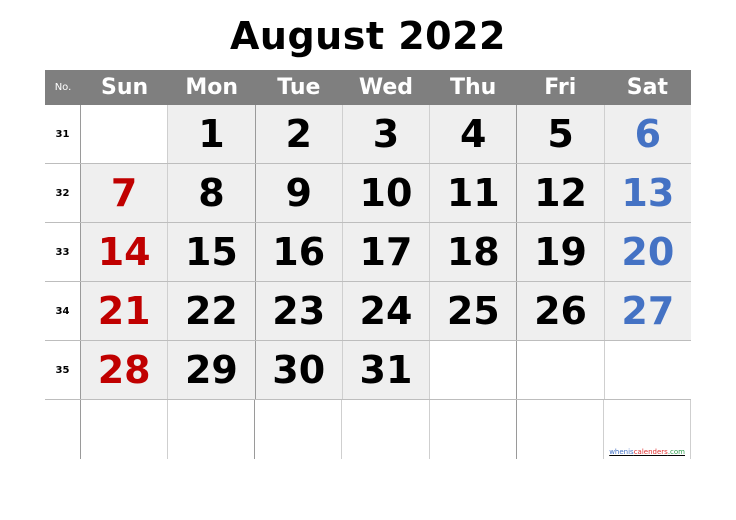 The width and height of the screenshot is (736, 520). I want to click on week-number-header: No., so click(63, 87).